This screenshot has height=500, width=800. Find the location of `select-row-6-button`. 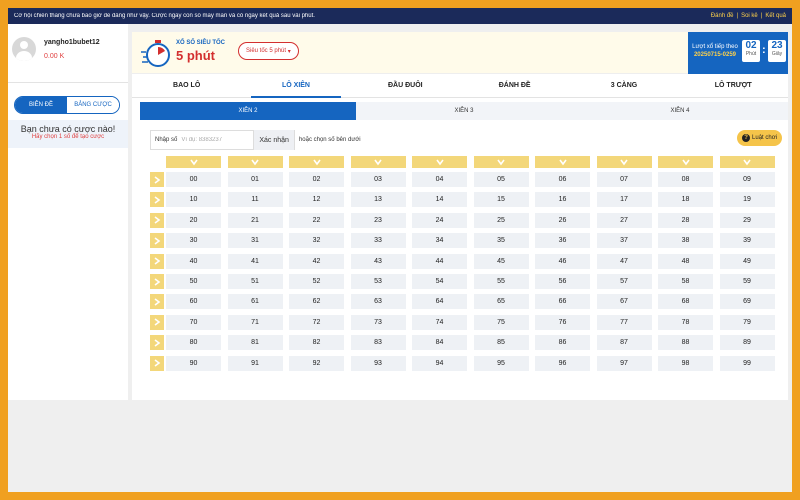

select-row-6-button is located at coordinates (157, 302).